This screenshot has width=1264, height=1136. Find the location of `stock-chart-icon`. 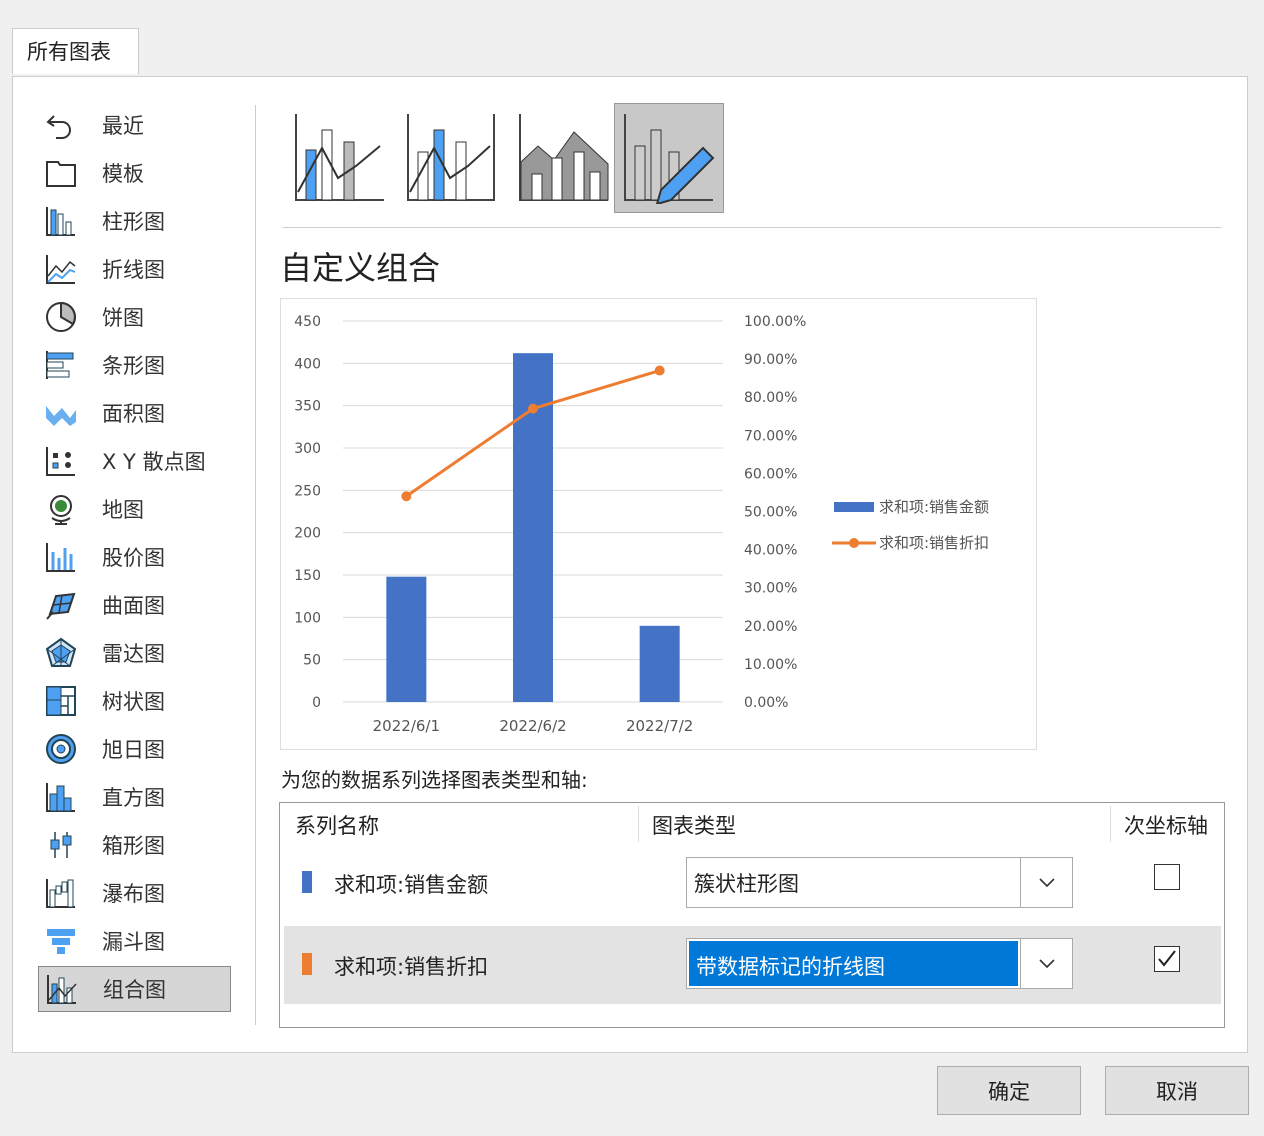

stock-chart-icon is located at coordinates (61, 557).